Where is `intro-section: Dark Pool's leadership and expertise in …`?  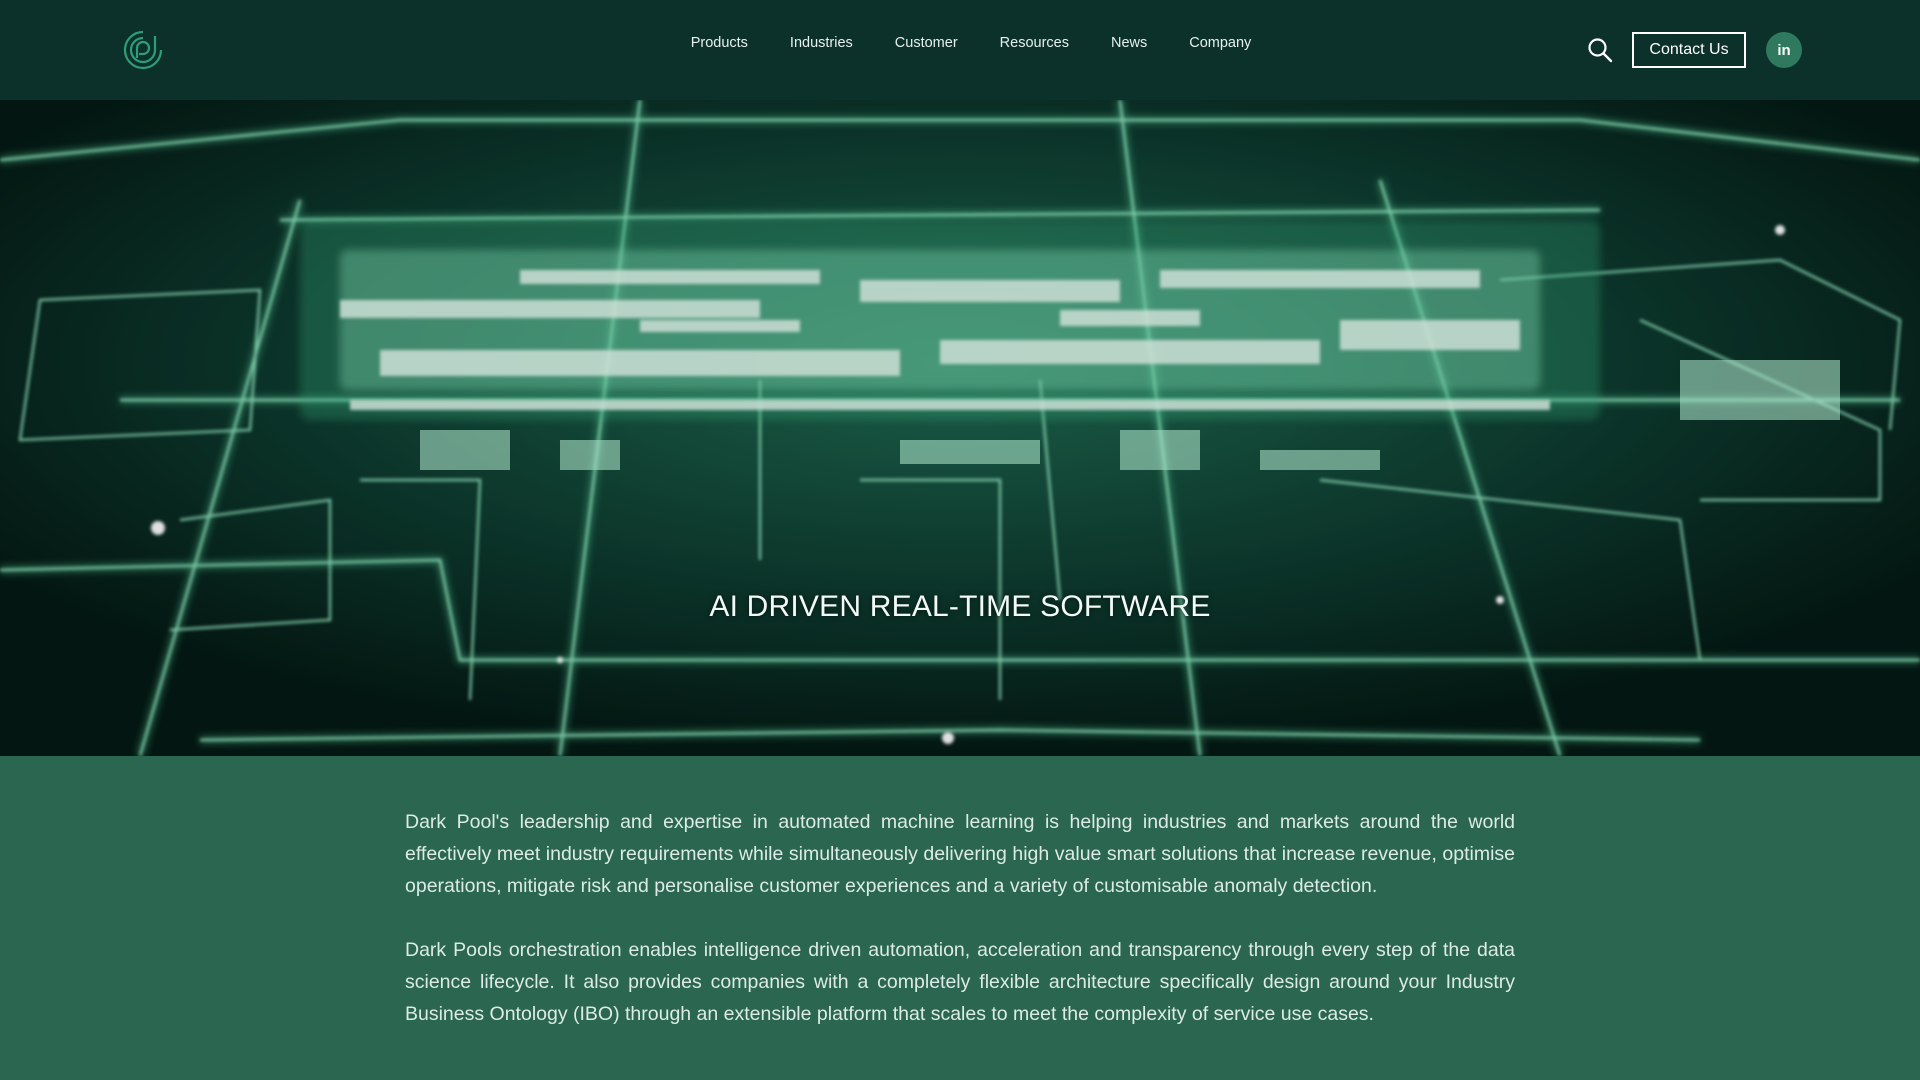
intro-section: Dark Pool's leadership and expertise in … is located at coordinates (960, 934).